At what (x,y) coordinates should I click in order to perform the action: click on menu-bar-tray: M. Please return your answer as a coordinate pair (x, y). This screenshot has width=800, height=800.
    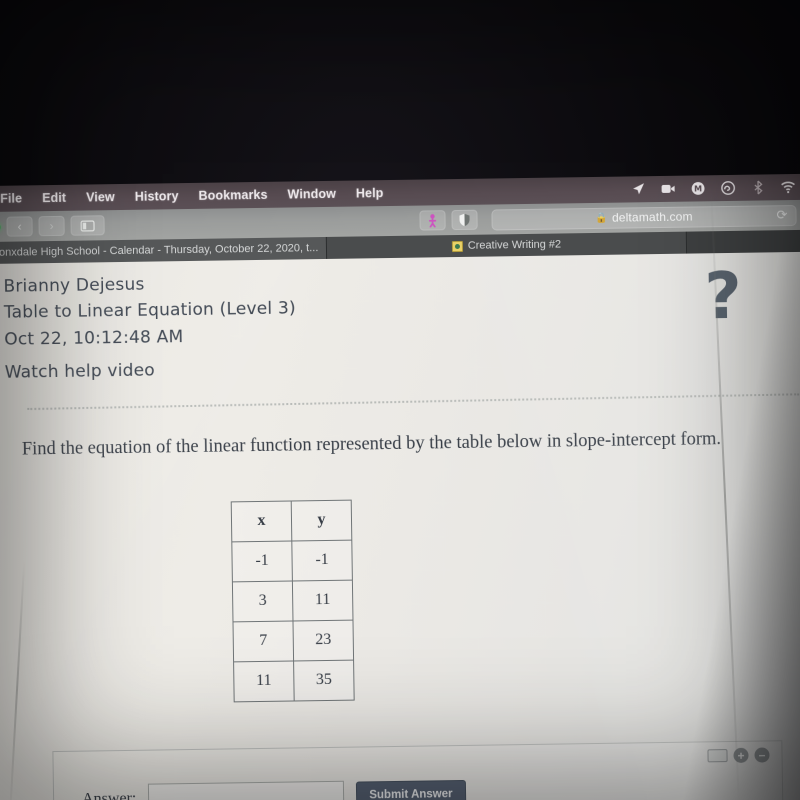
    Looking at the image, I should click on (715, 188).